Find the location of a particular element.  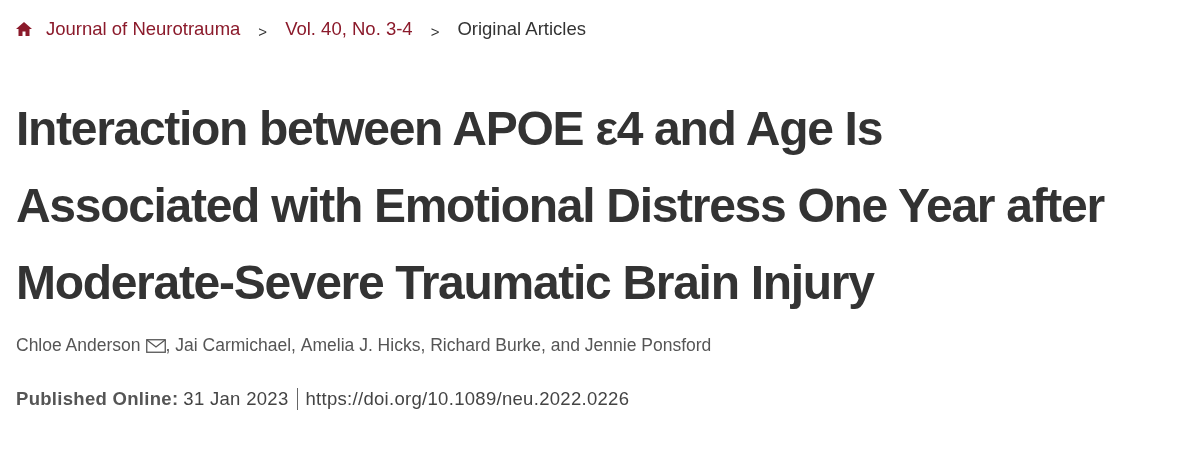

breadcrumb-link: Vol. 40, No. 3-4 is located at coordinates (349, 29).